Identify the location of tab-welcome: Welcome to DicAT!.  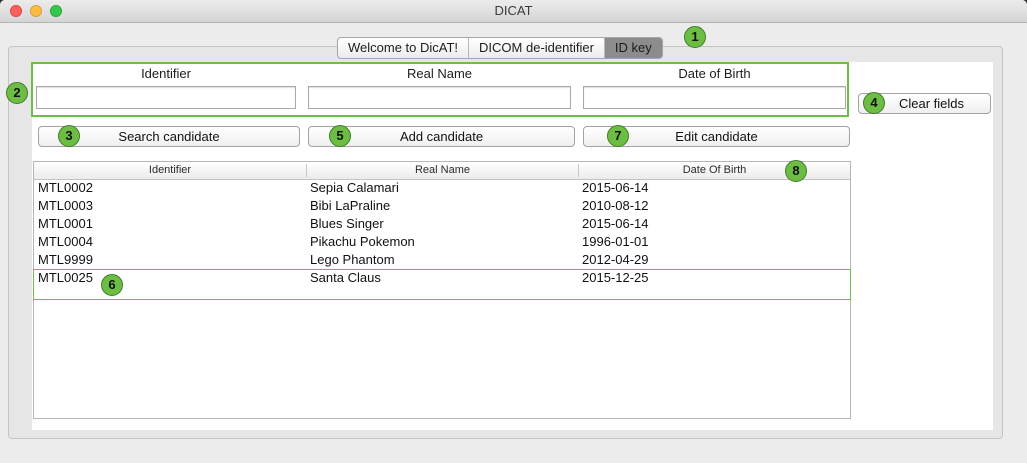
(404, 48).